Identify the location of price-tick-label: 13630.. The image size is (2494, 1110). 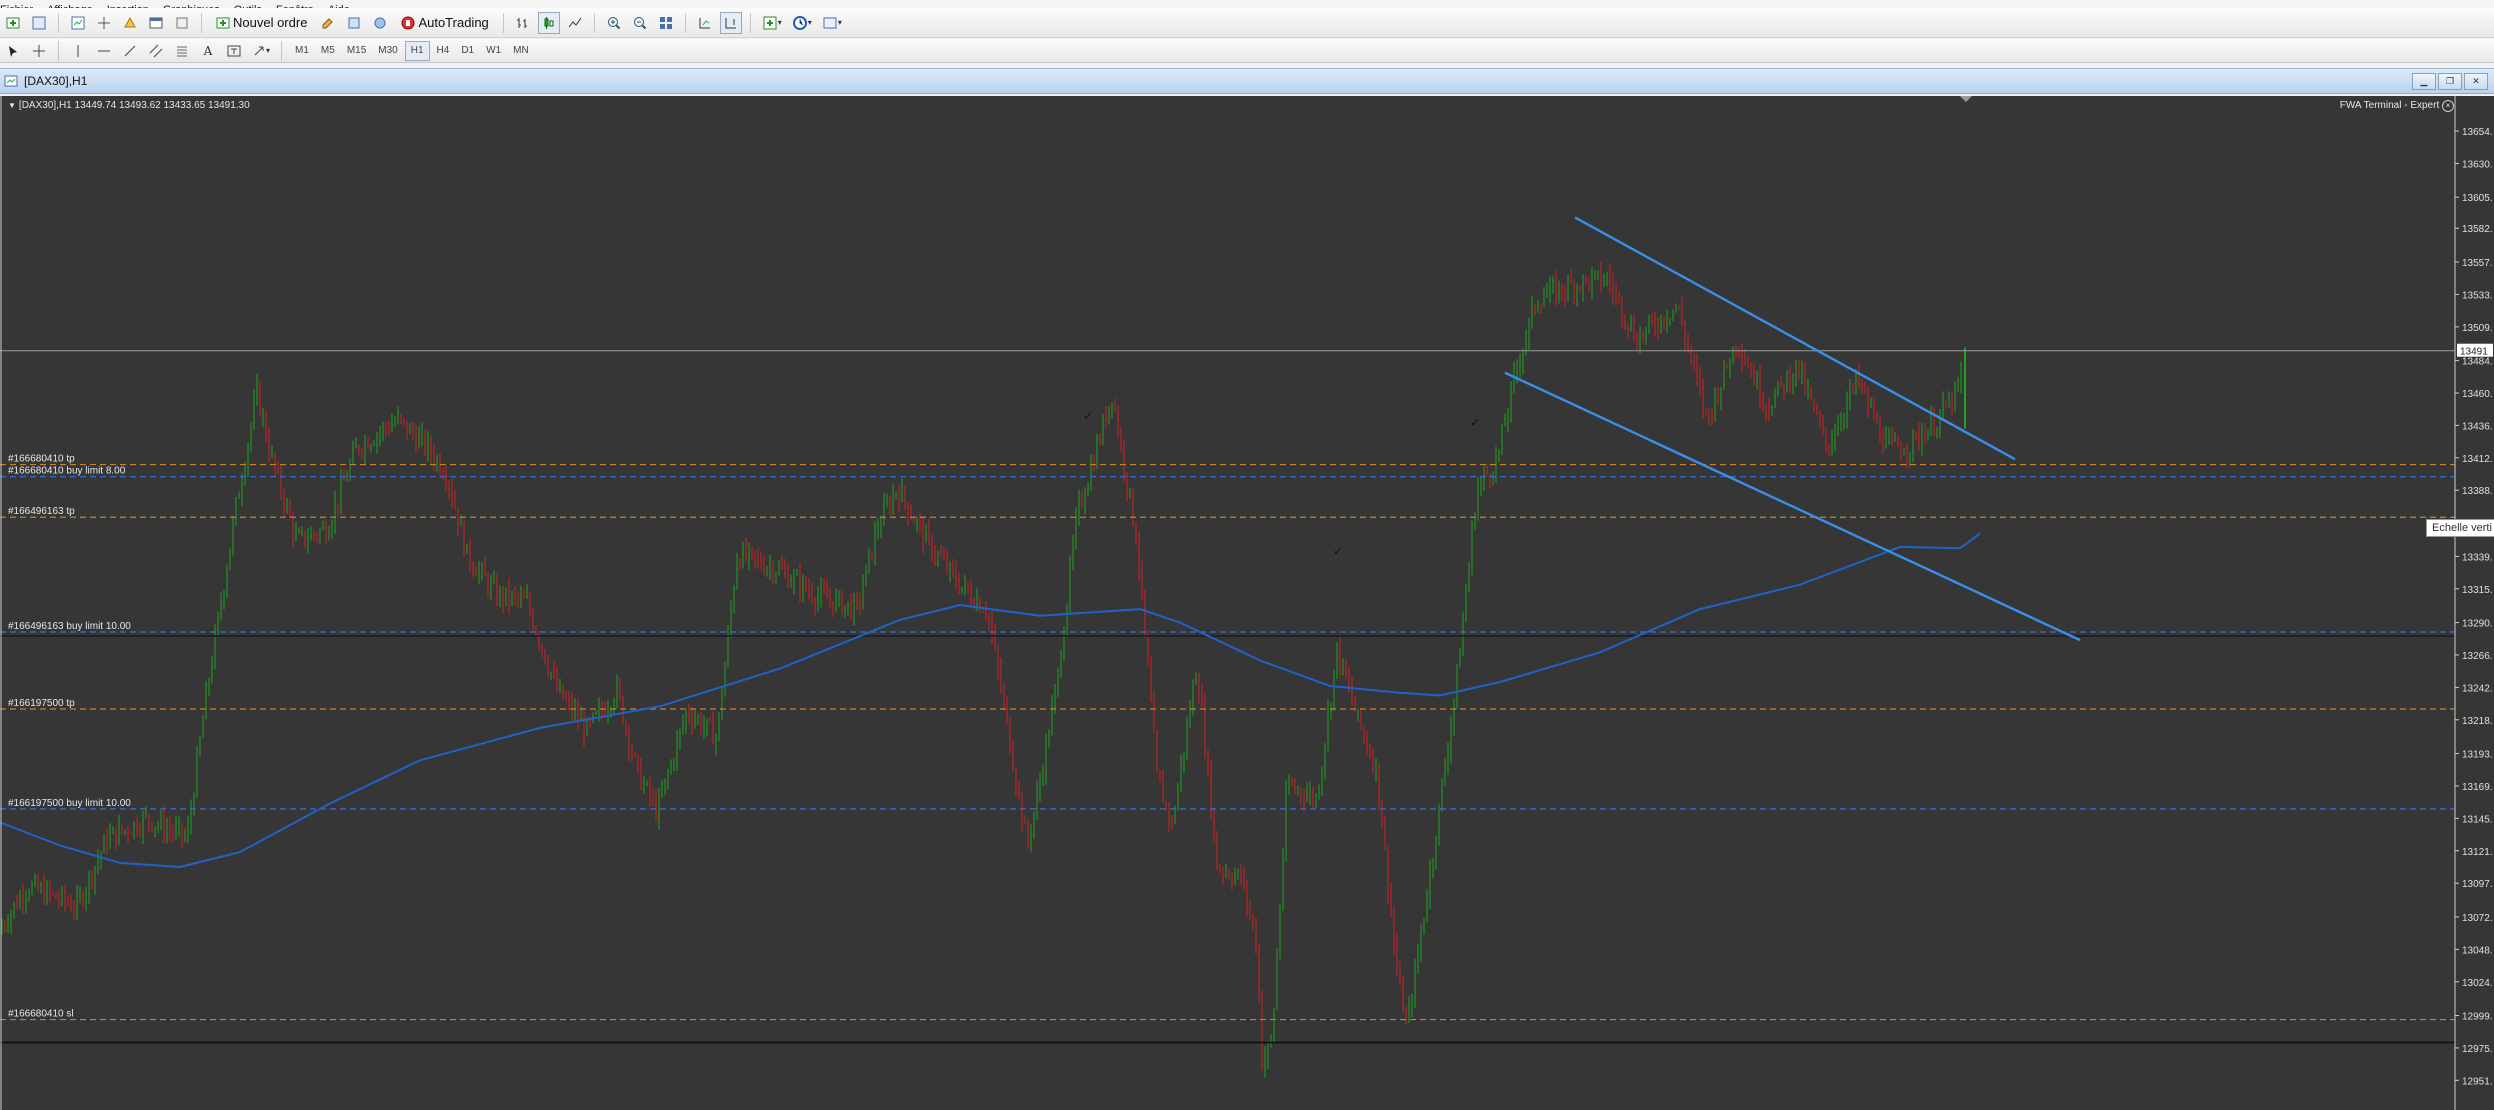
(2477, 164).